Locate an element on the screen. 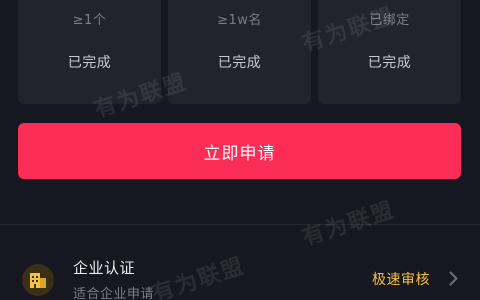 The image size is (480, 300). section-divider is located at coordinates (240, 224).